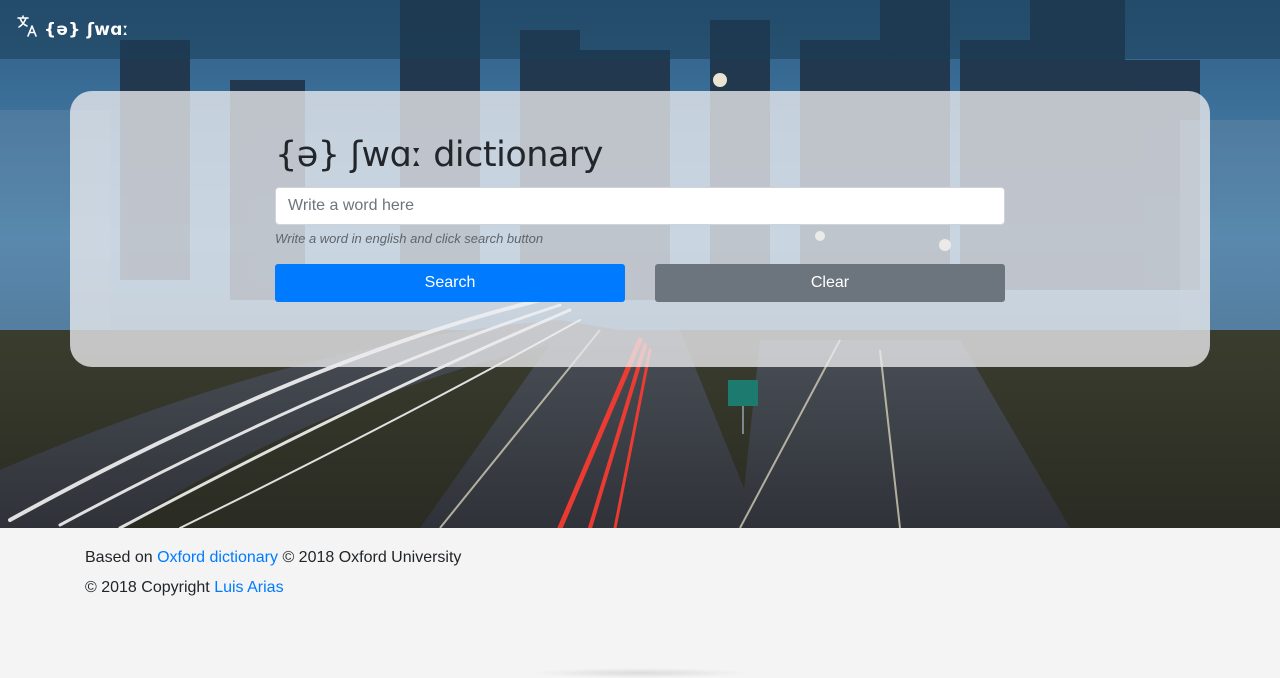 The width and height of the screenshot is (1280, 678). Describe the element at coordinates (439, 155) in the screenshot. I see `page-title: {ə} ʃwɑː dictionary` at that location.